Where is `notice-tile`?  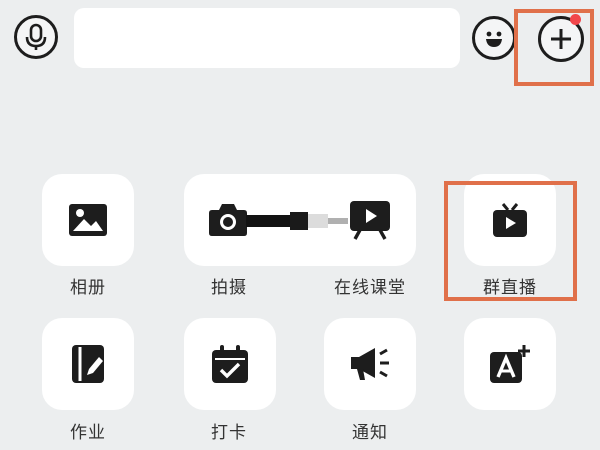 notice-tile is located at coordinates (370, 364).